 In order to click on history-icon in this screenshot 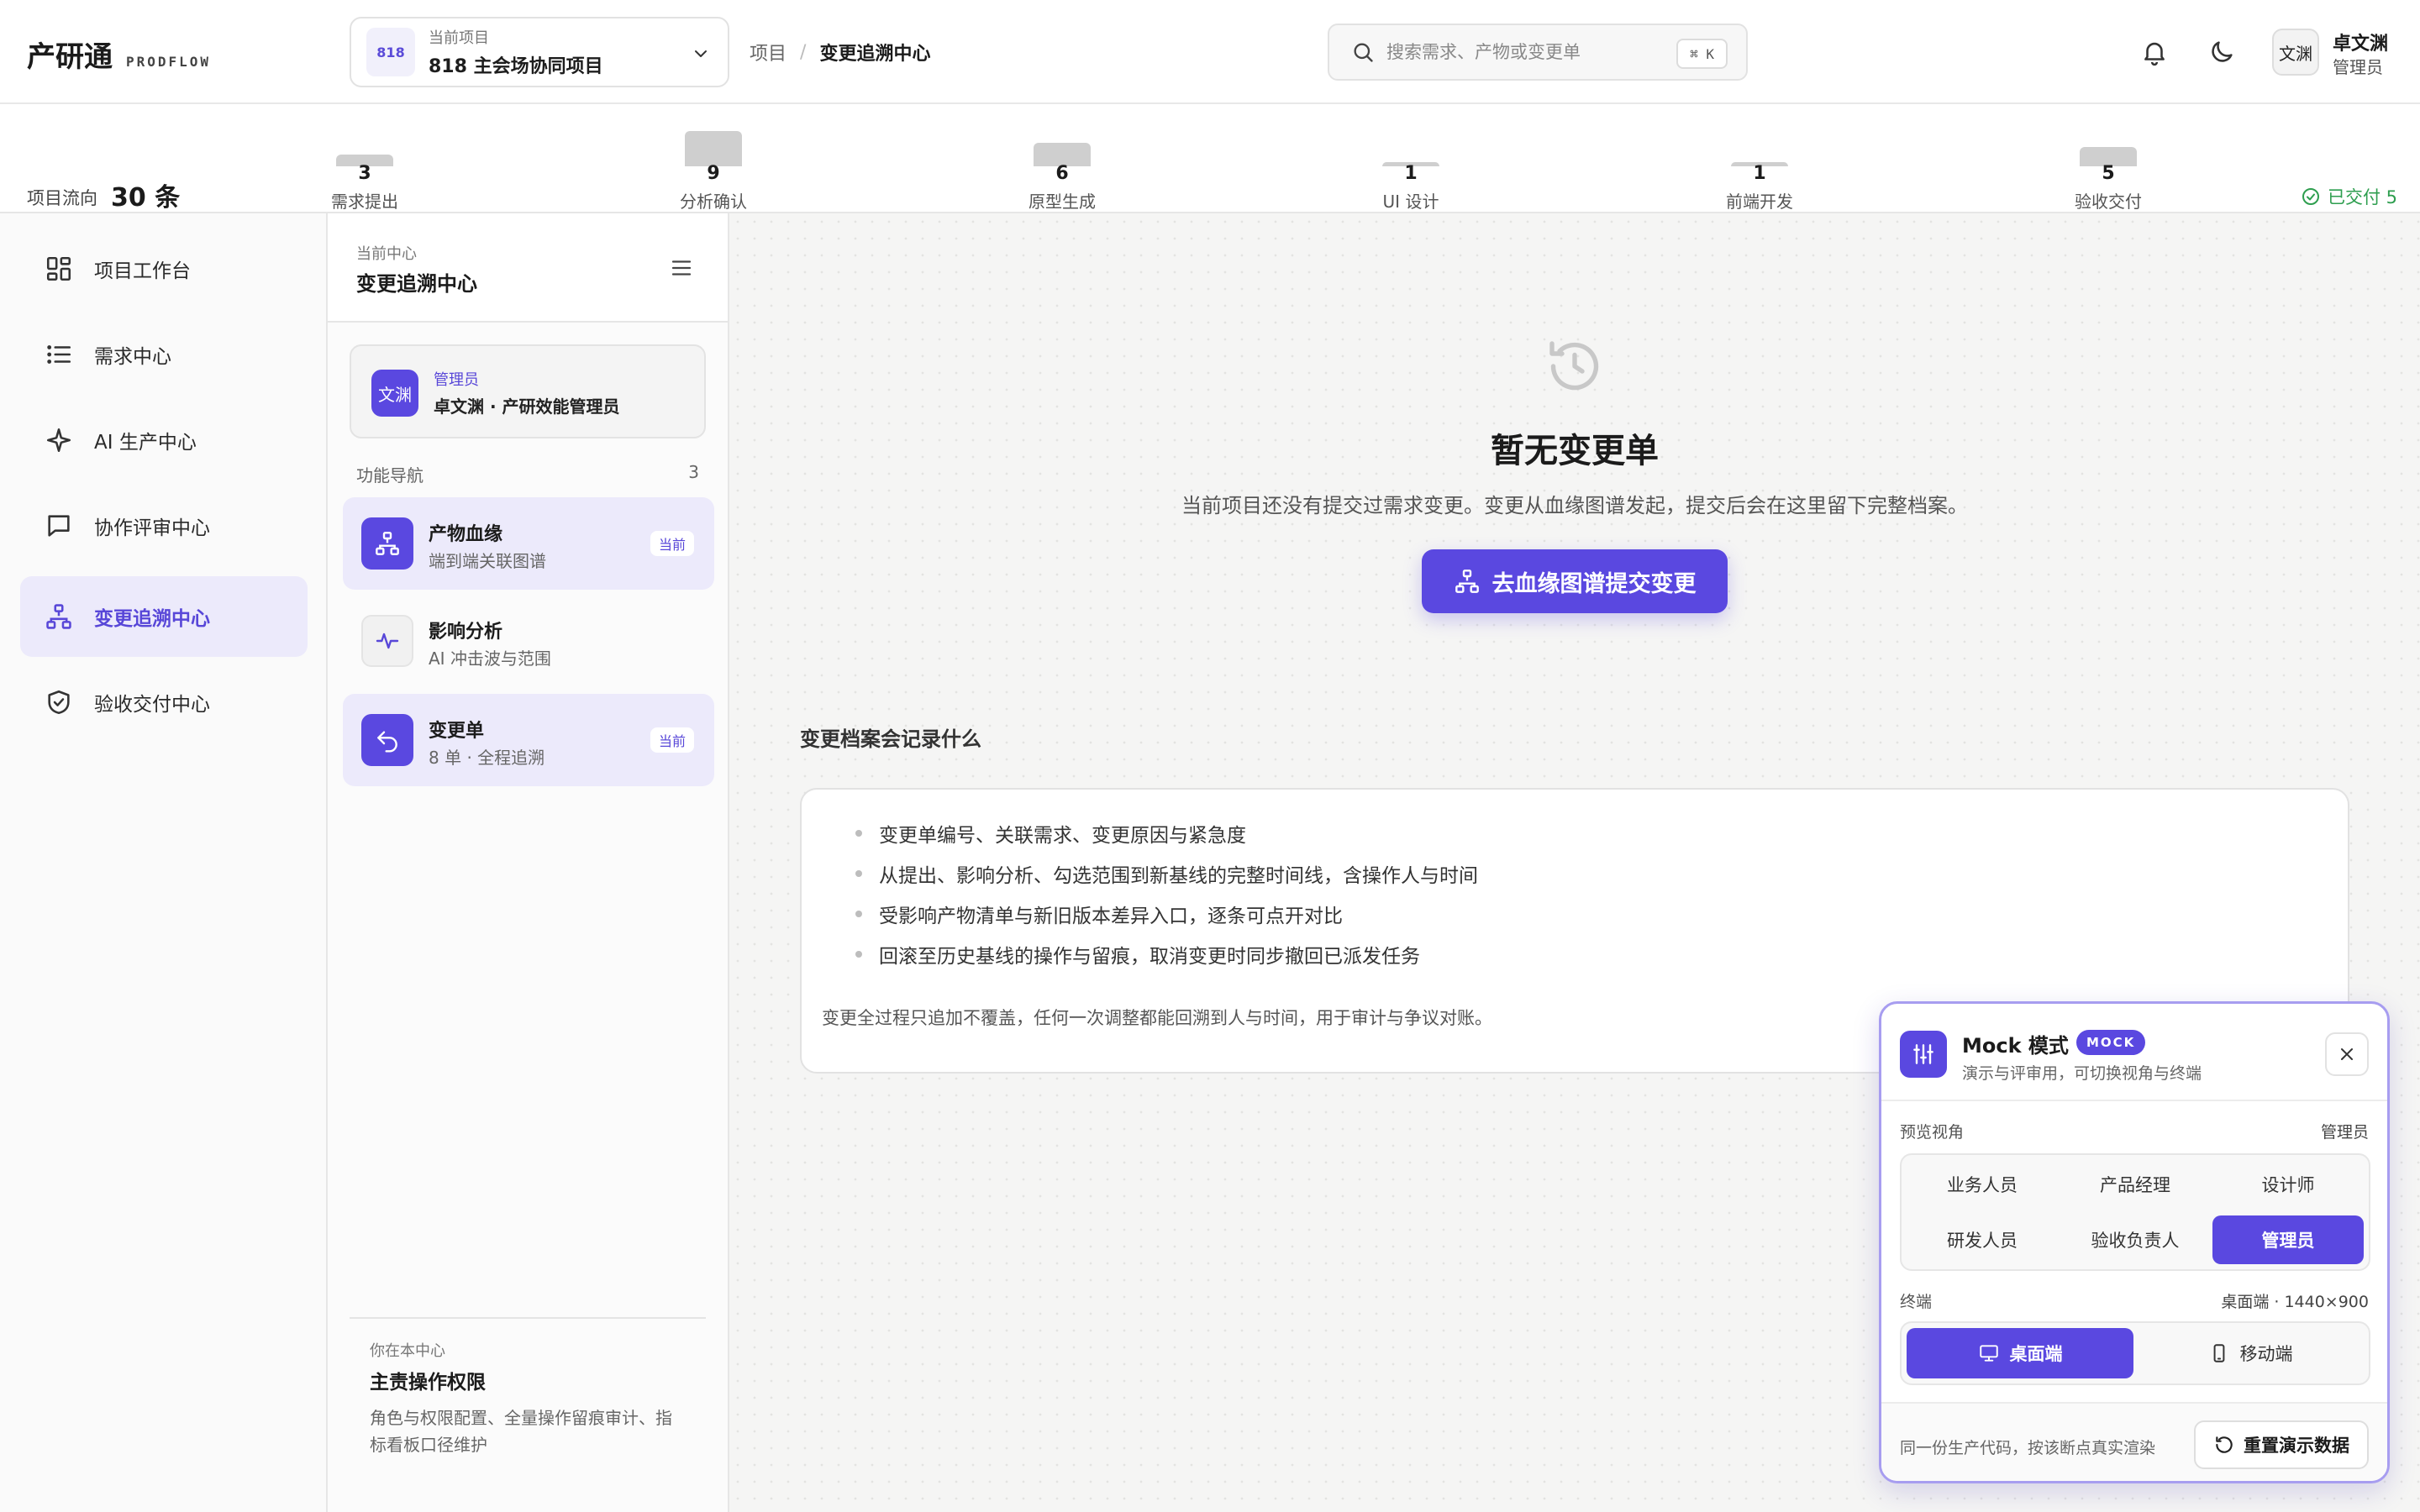, I will do `click(1574, 366)`.